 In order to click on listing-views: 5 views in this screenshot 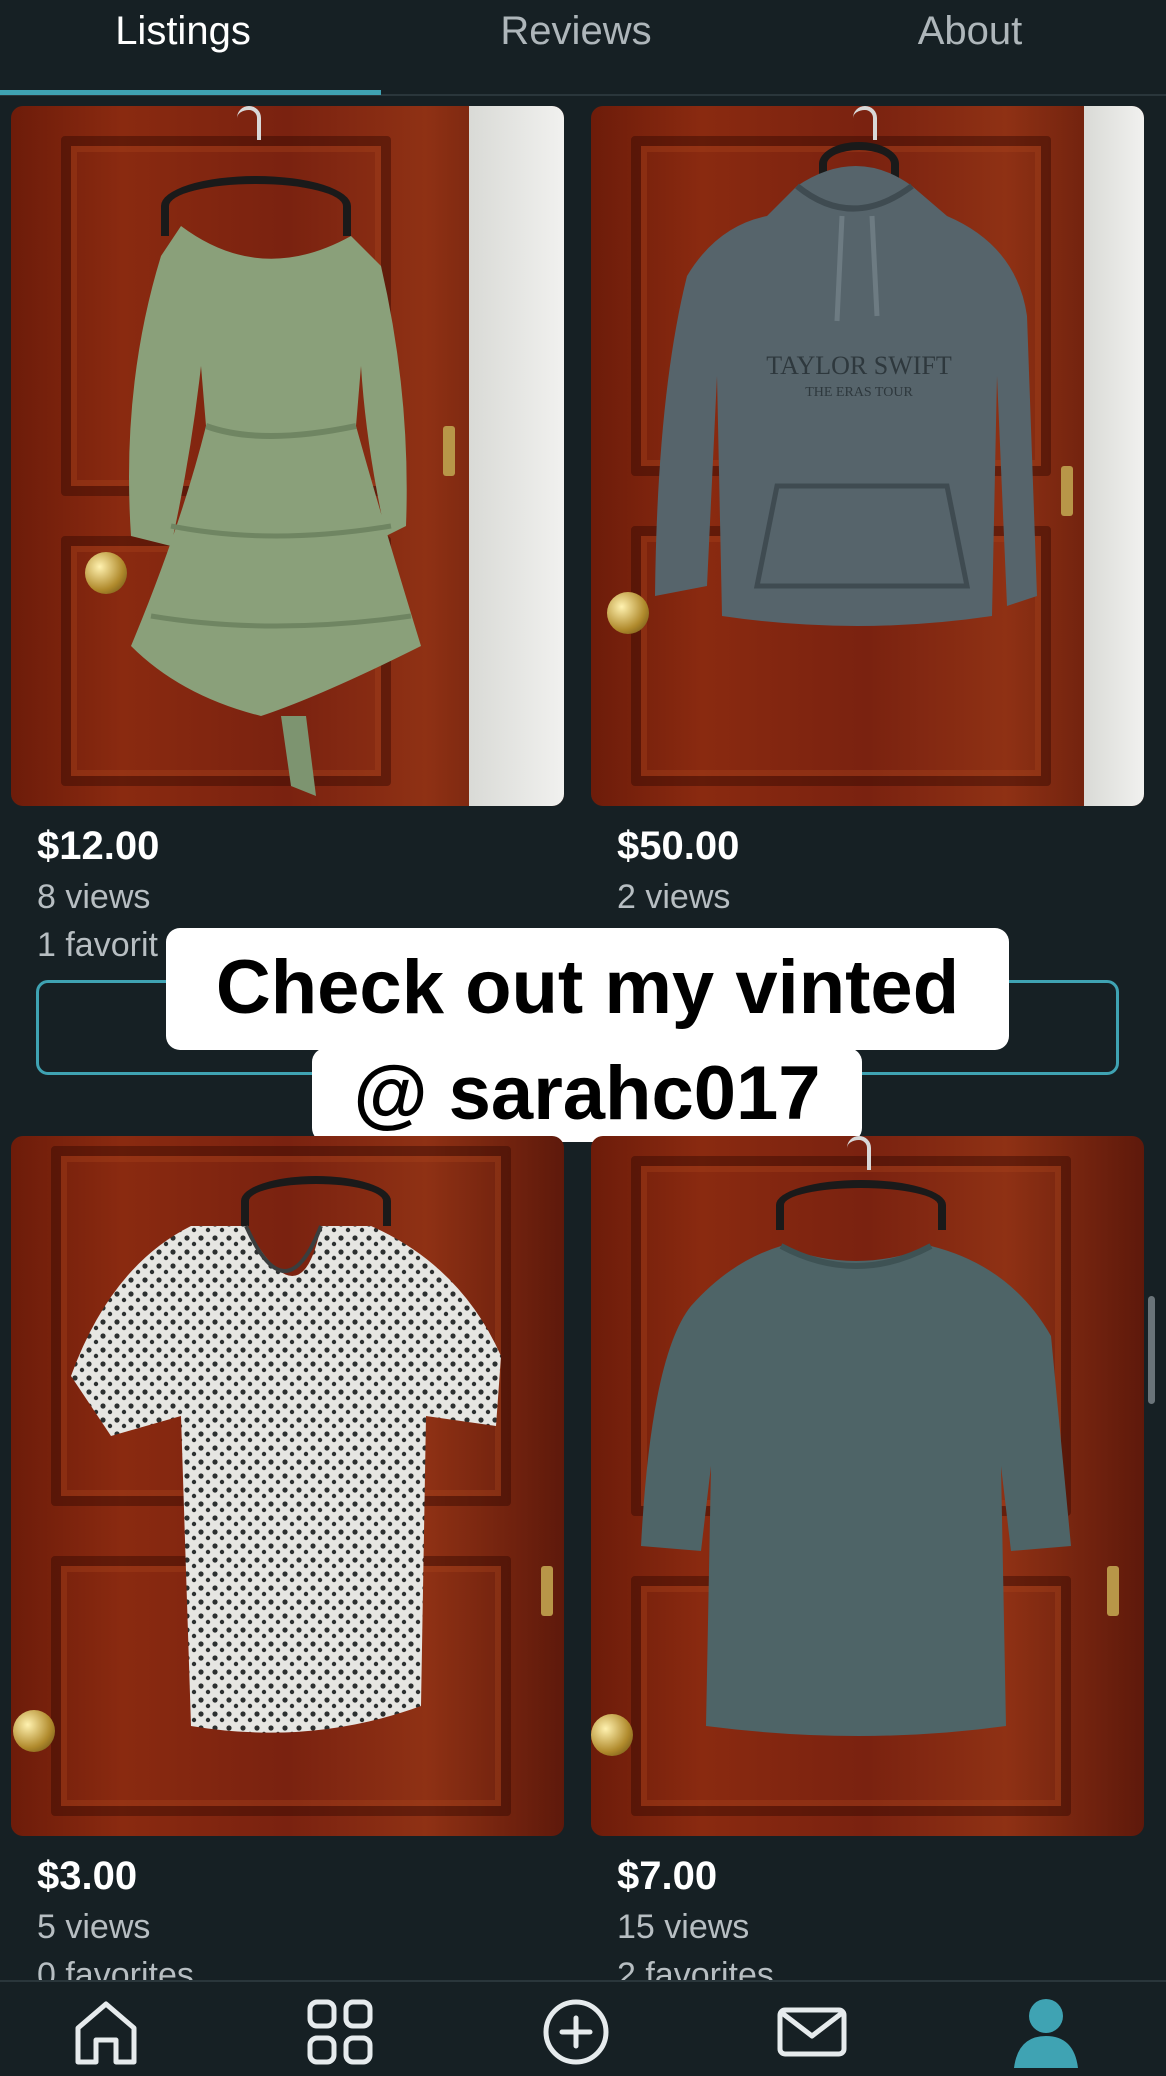, I will do `click(94, 1927)`.